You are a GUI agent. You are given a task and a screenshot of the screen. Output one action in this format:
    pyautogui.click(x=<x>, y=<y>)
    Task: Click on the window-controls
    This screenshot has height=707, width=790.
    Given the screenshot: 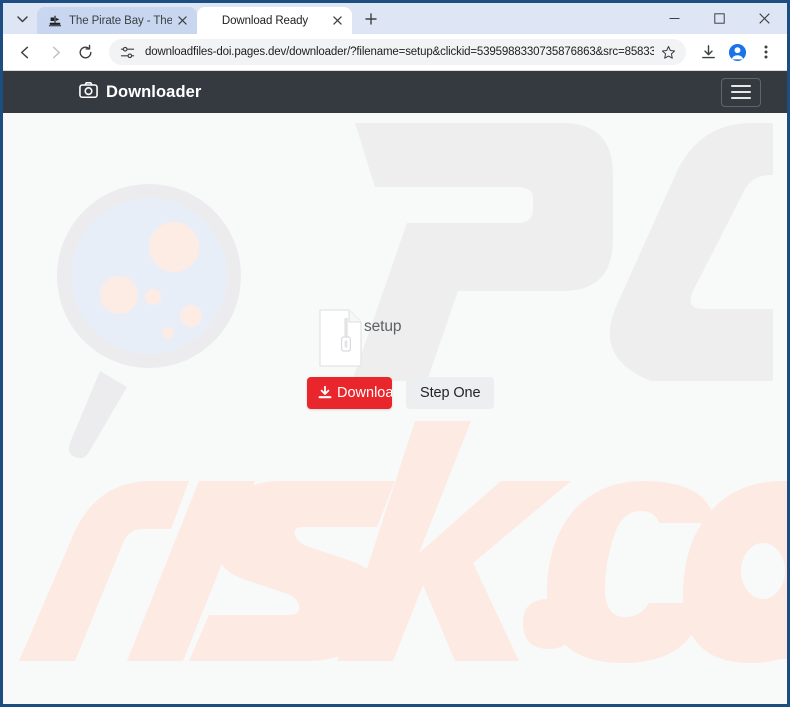 What is the action you would take?
    pyautogui.click(x=719, y=18)
    